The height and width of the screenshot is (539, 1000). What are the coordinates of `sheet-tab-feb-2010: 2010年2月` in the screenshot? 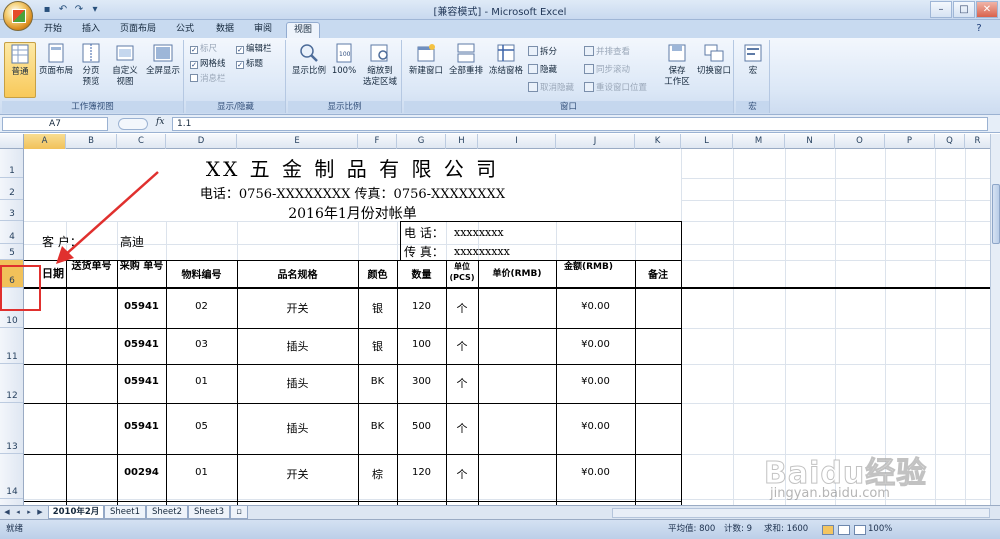 It's located at (76, 512).